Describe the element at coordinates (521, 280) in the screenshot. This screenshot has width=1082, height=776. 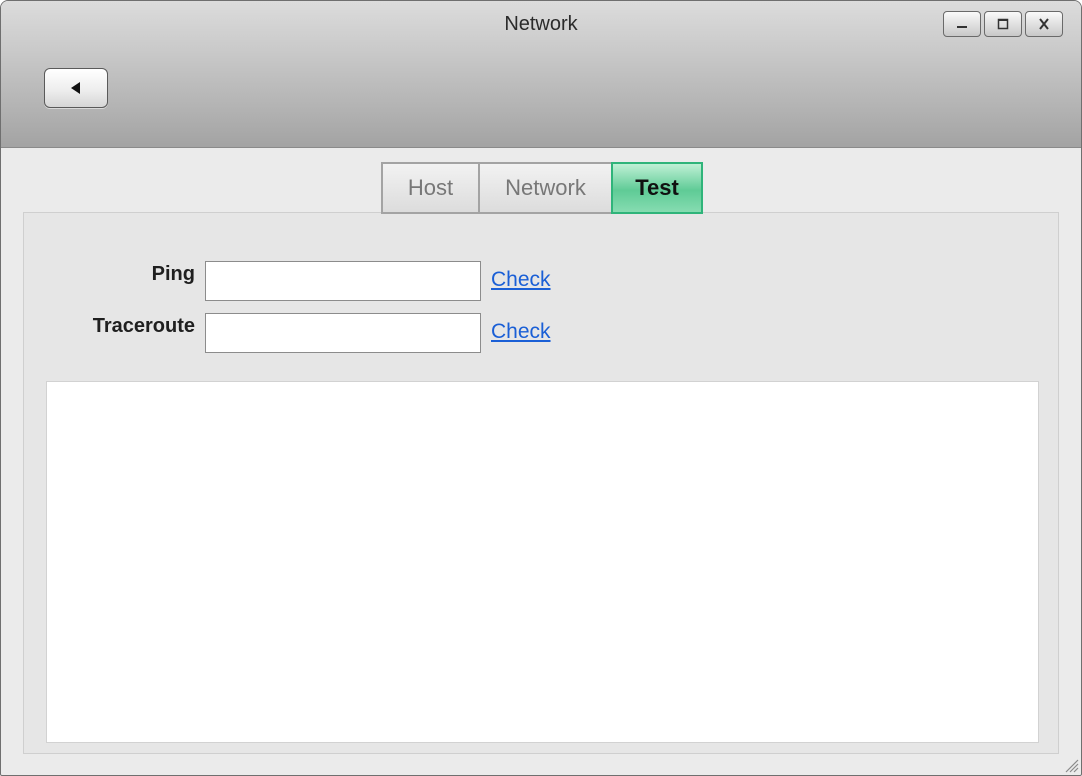
I see `ping-check-link: Check` at that location.